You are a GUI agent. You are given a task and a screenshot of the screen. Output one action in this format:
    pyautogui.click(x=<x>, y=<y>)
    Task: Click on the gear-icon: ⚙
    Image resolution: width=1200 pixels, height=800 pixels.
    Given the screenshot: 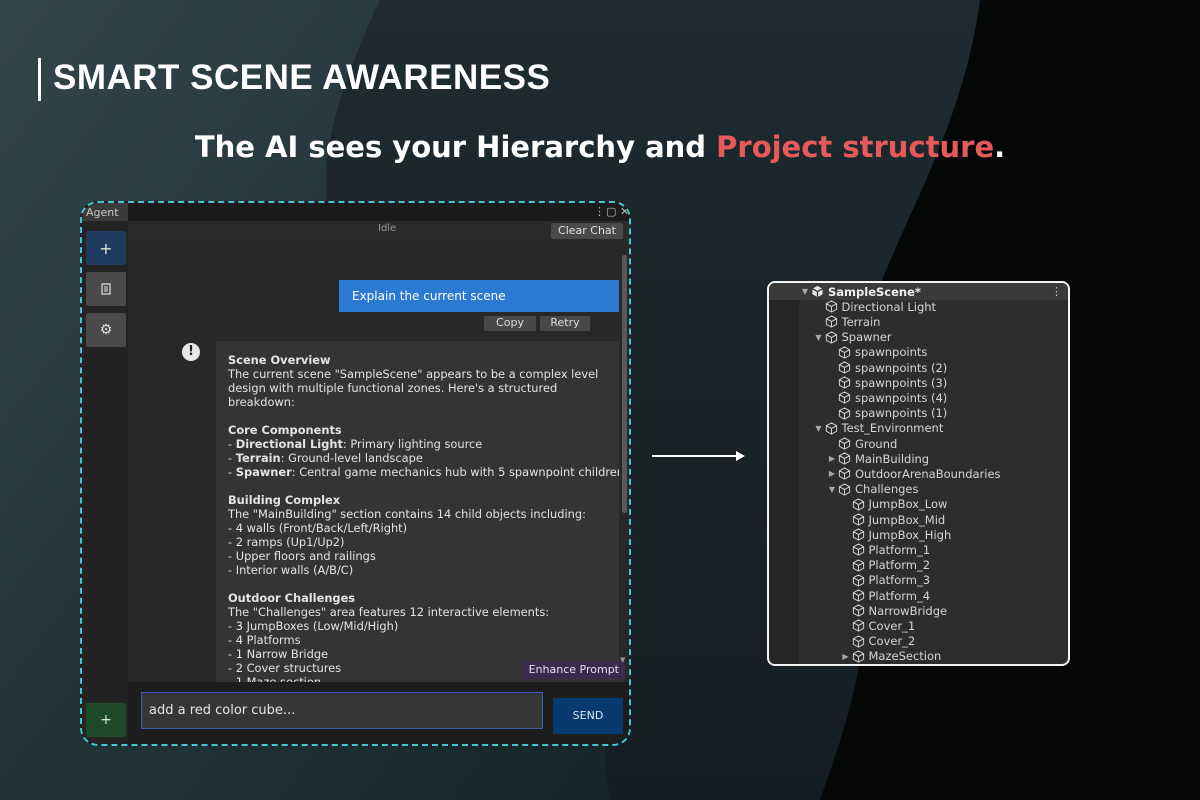 What is the action you would take?
    pyautogui.click(x=106, y=330)
    